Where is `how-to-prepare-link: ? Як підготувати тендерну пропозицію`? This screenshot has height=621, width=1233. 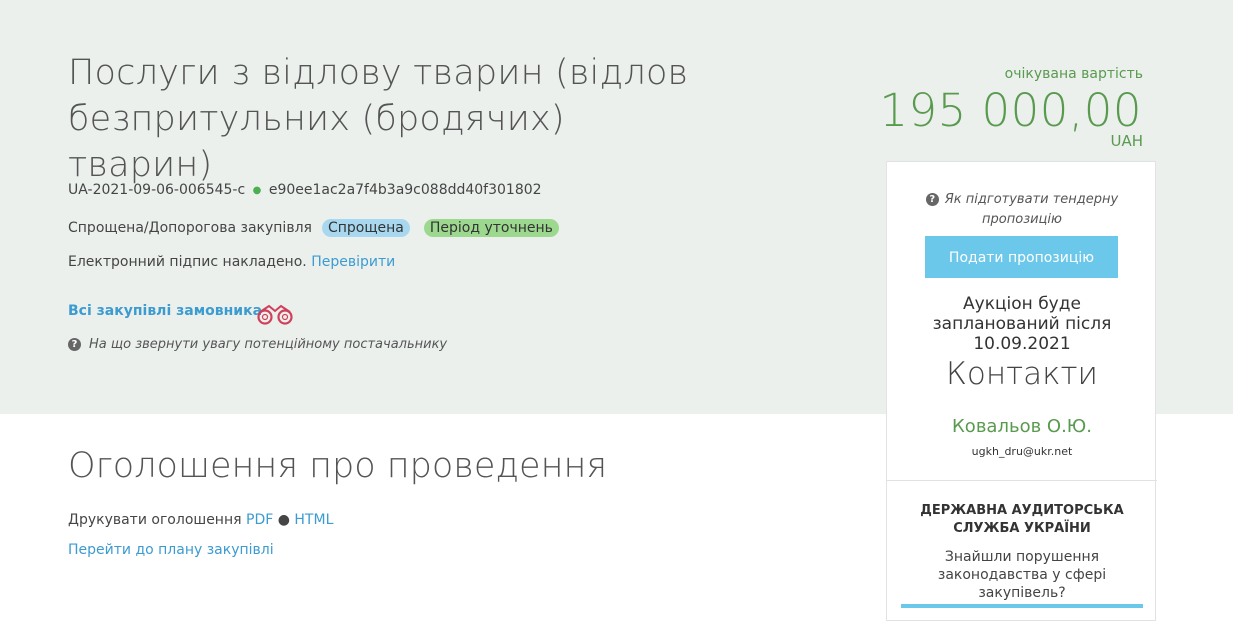 how-to-prepare-link: ? Як підготувати тендерну пропозицію is located at coordinates (1022, 210).